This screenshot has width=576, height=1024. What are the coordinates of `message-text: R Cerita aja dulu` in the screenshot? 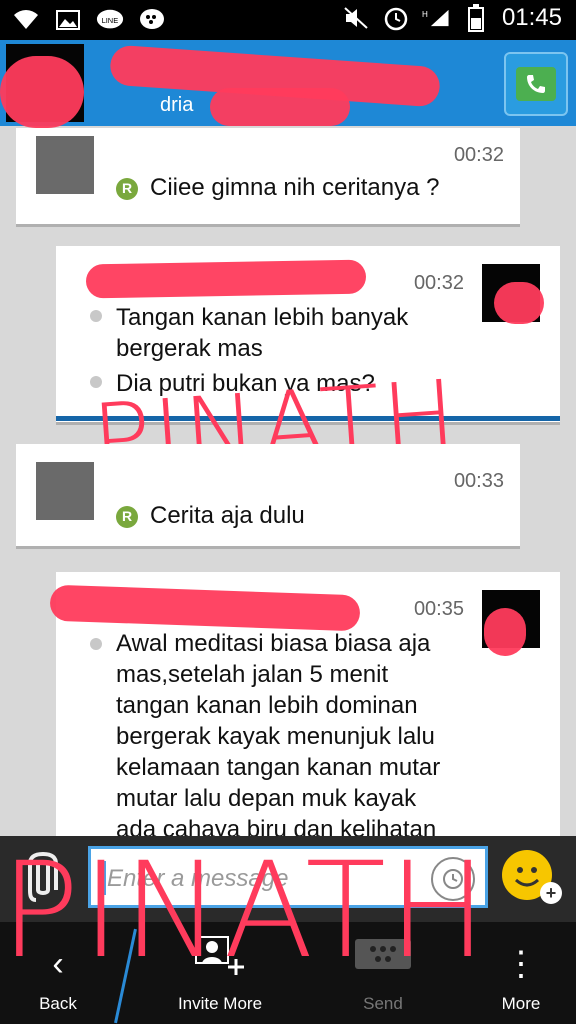 It's located at (210, 515).